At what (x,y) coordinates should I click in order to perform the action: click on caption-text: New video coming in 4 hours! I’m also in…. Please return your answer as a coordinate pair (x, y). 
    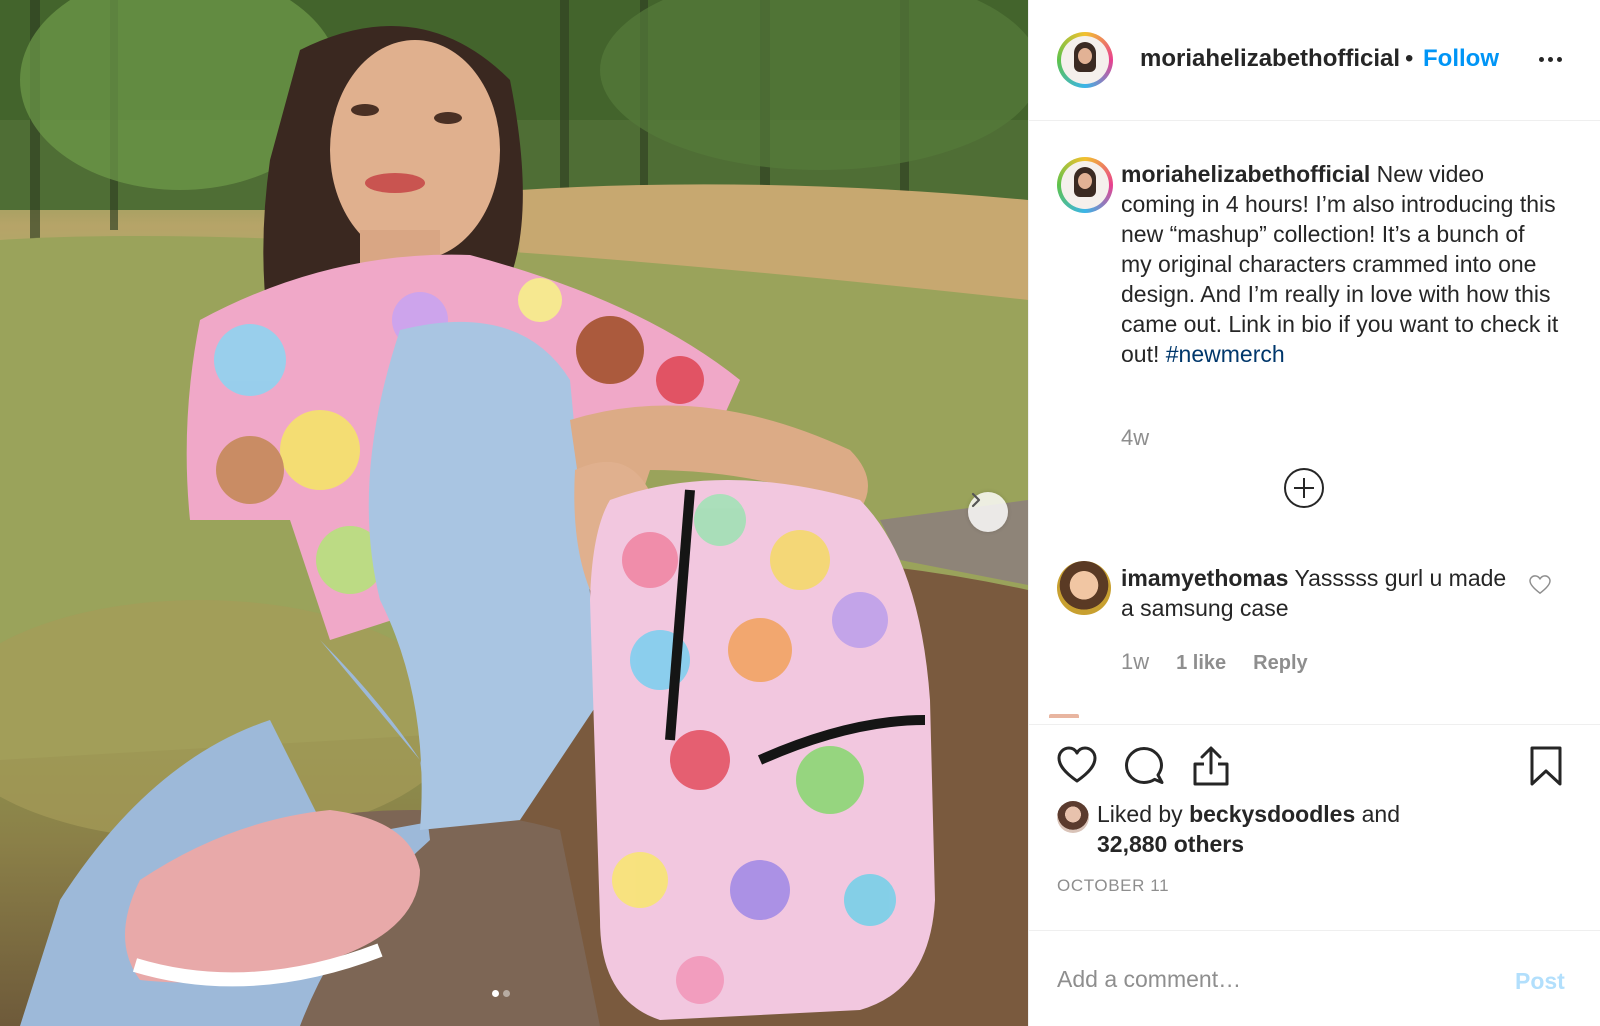
    Looking at the image, I should click on (1340, 264).